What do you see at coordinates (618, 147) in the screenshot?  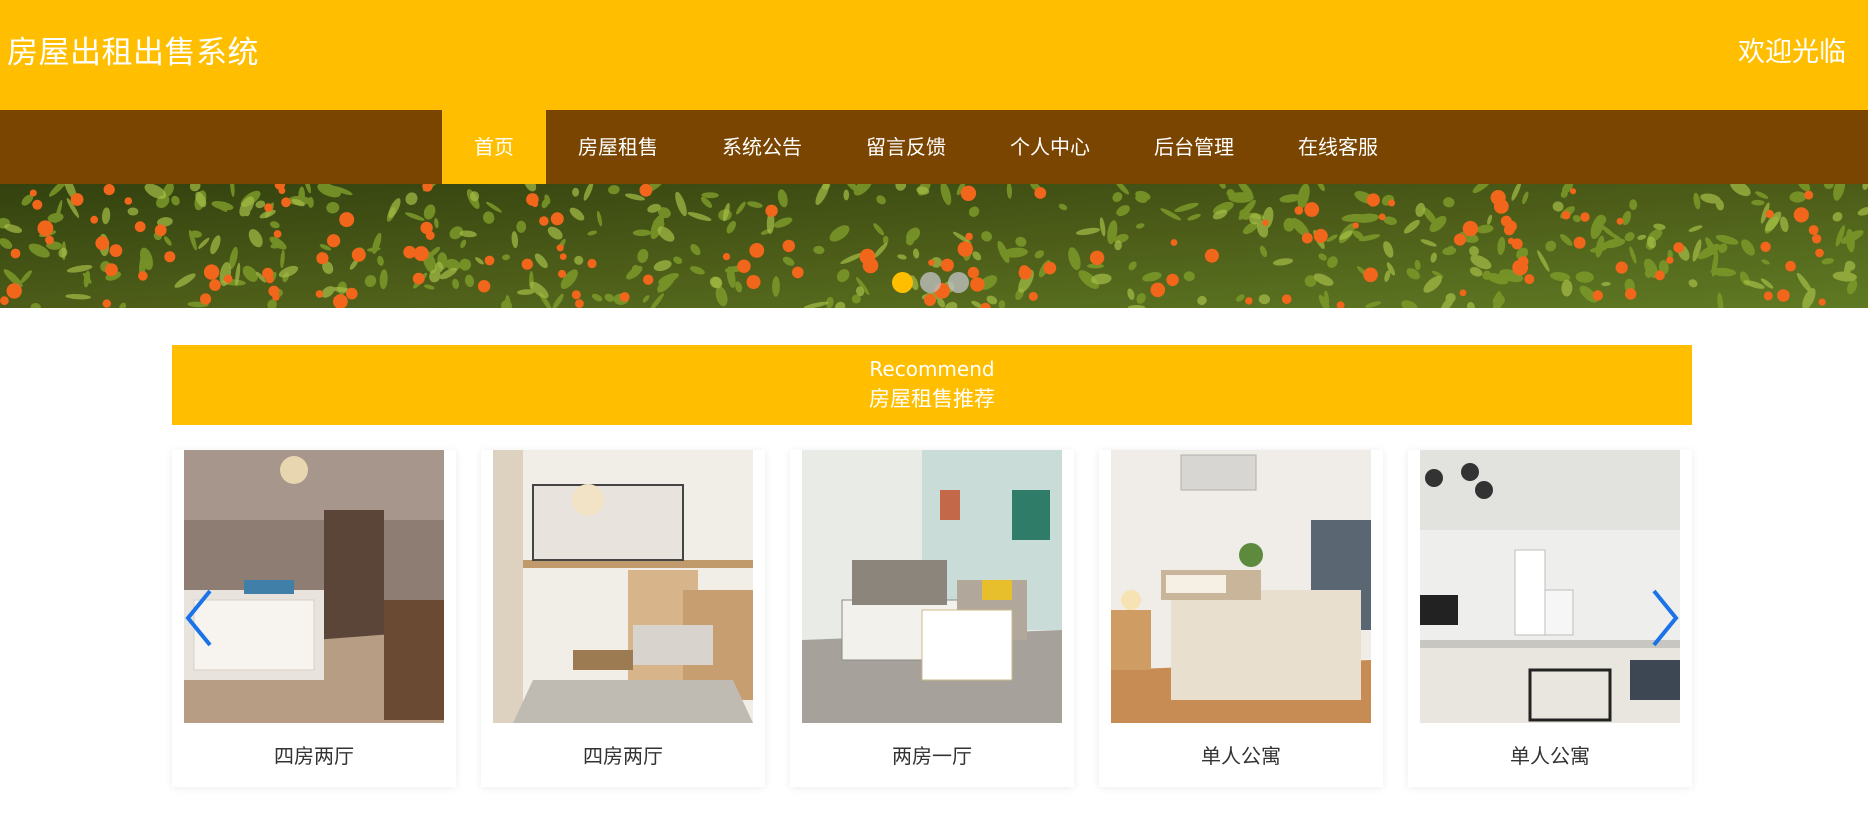 I see `nav-item-house-rental: 房屋租售` at bounding box center [618, 147].